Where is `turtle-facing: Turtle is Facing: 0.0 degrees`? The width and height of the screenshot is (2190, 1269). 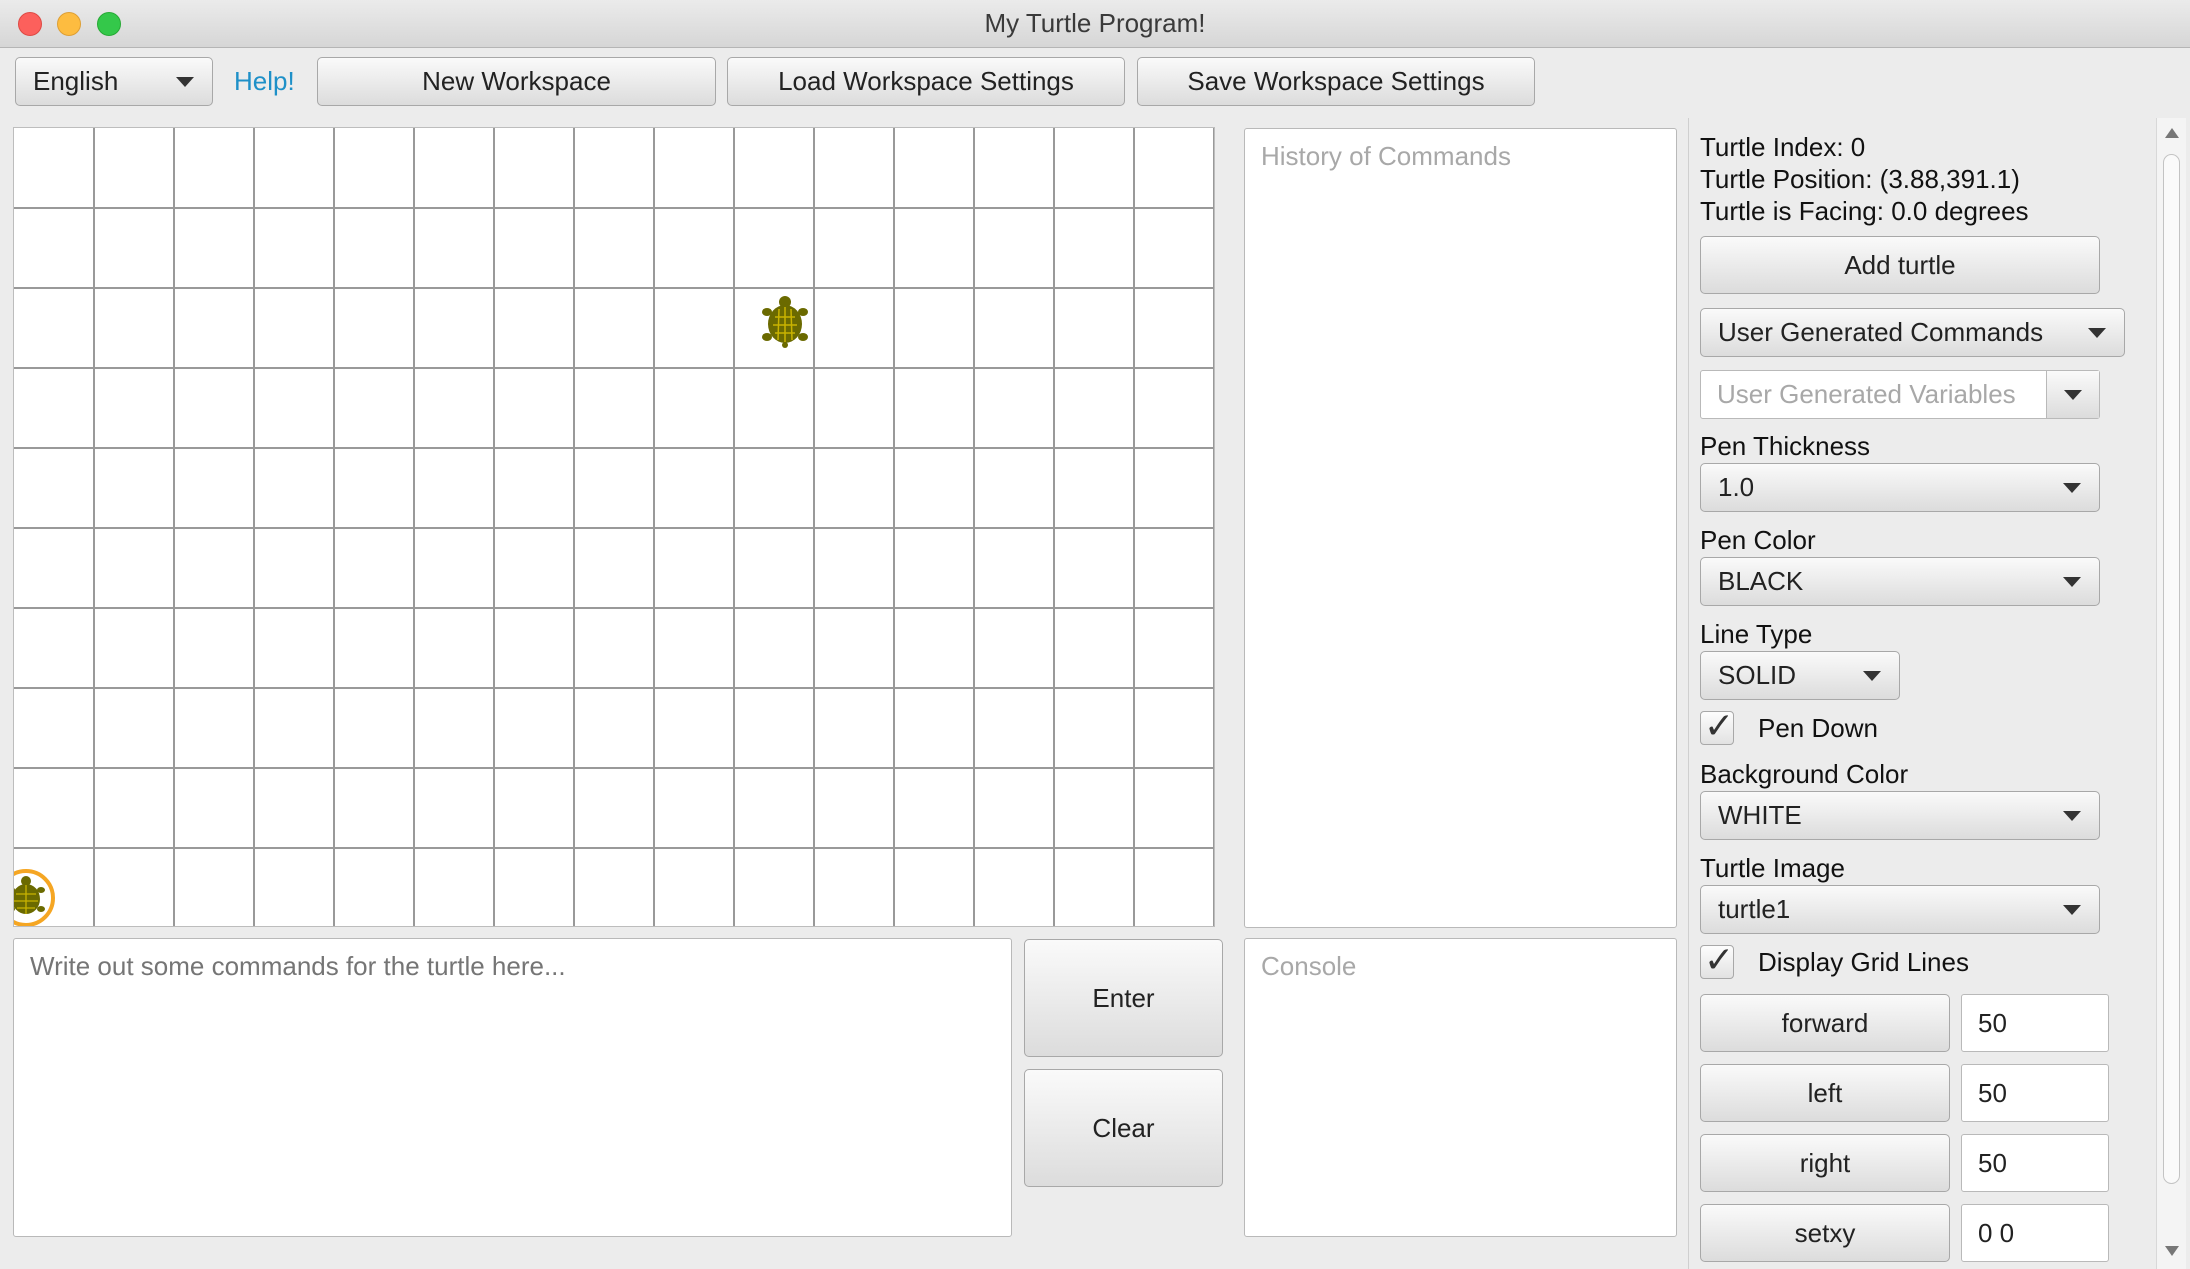
turtle-facing: Turtle is Facing: 0.0 degrees is located at coordinates (1864, 211).